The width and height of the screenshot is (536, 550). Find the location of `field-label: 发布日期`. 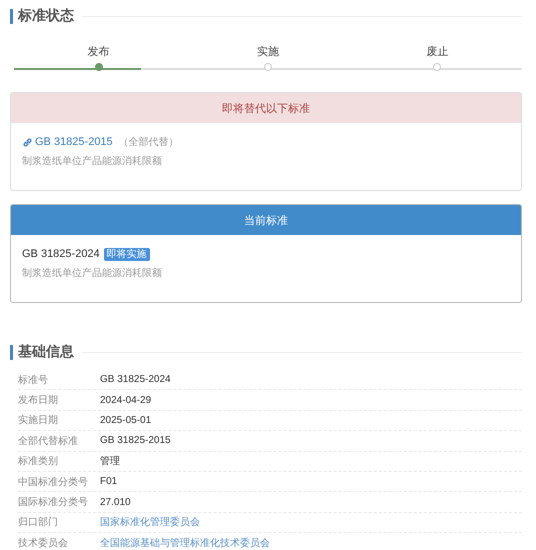

field-label: 发布日期 is located at coordinates (38, 401).